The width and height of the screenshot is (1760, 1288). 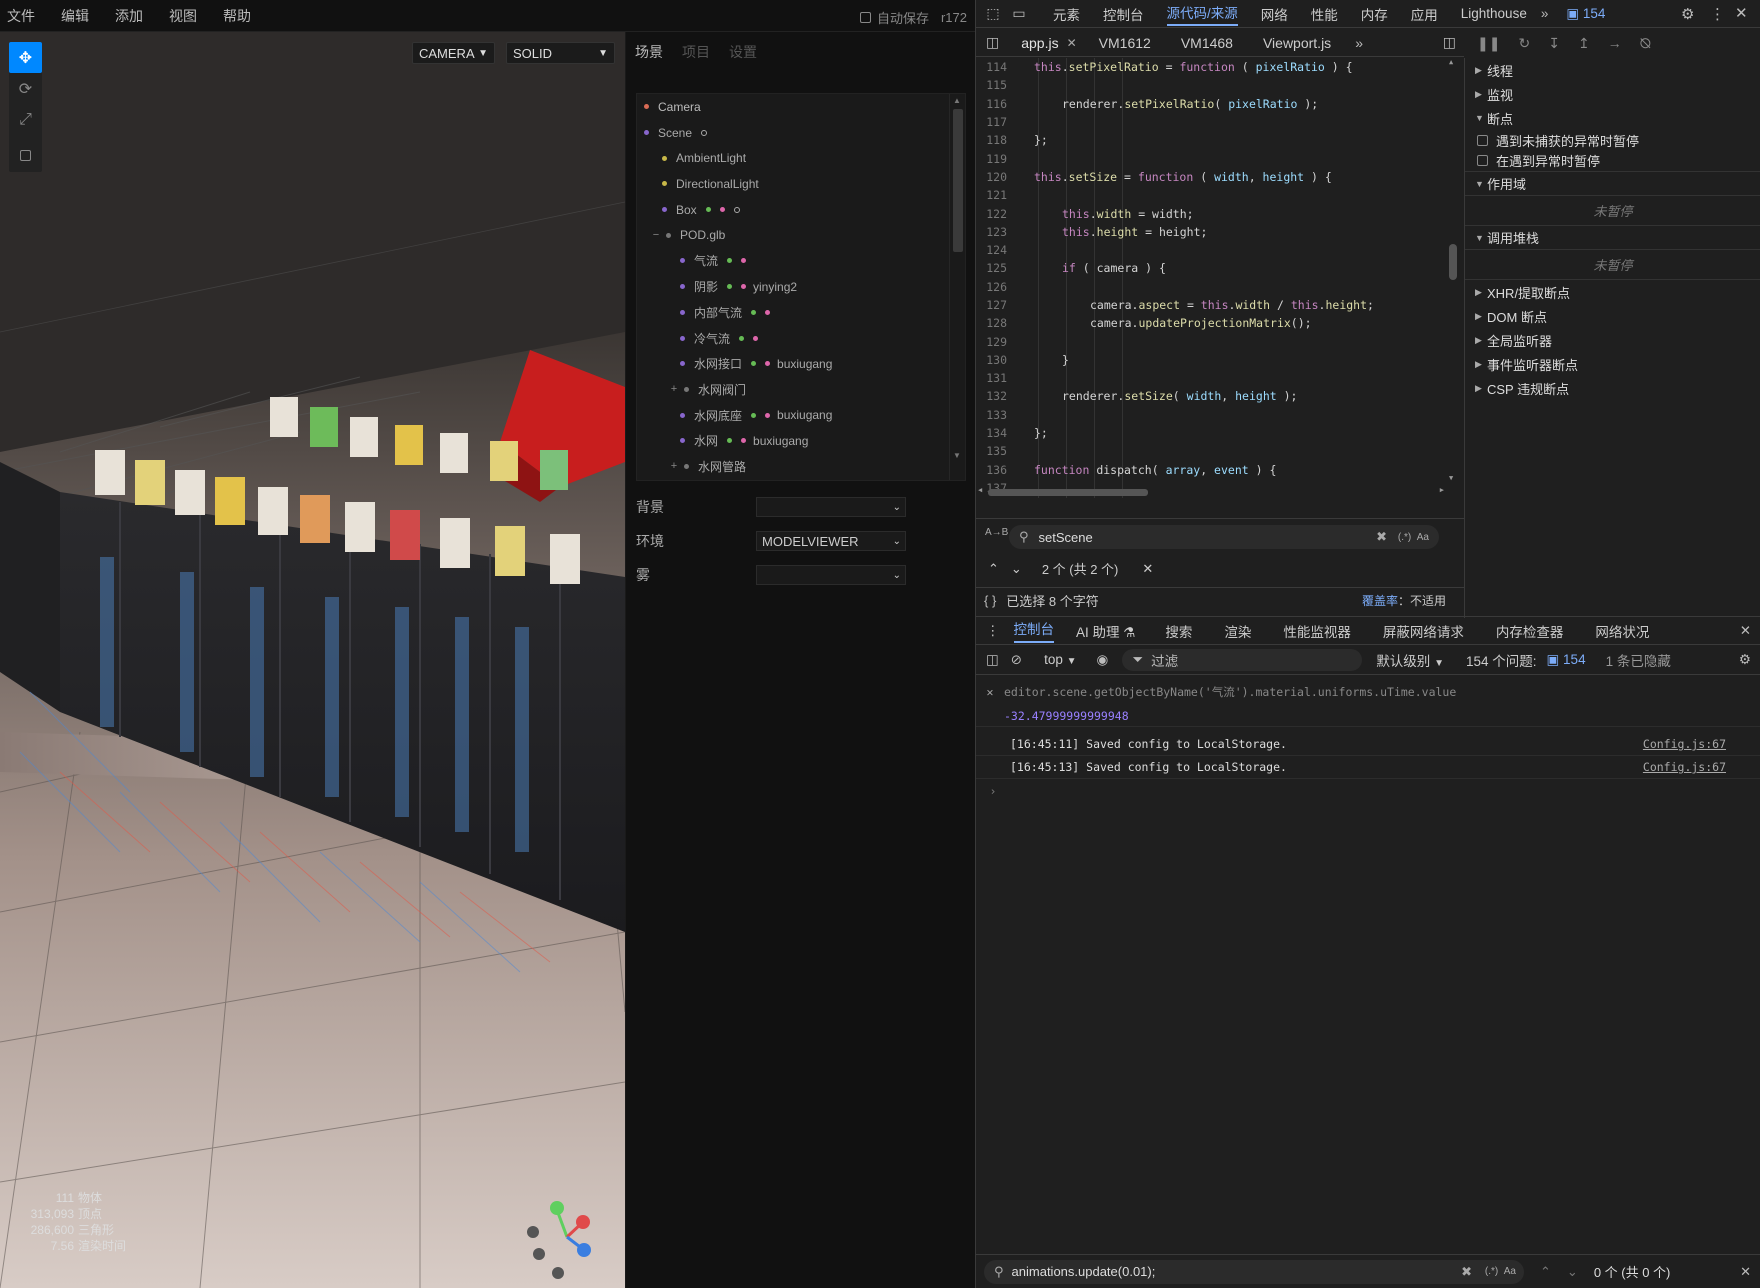 What do you see at coordinates (1048, 43) in the screenshot?
I see `file-tab-app-js: app.js ✕` at bounding box center [1048, 43].